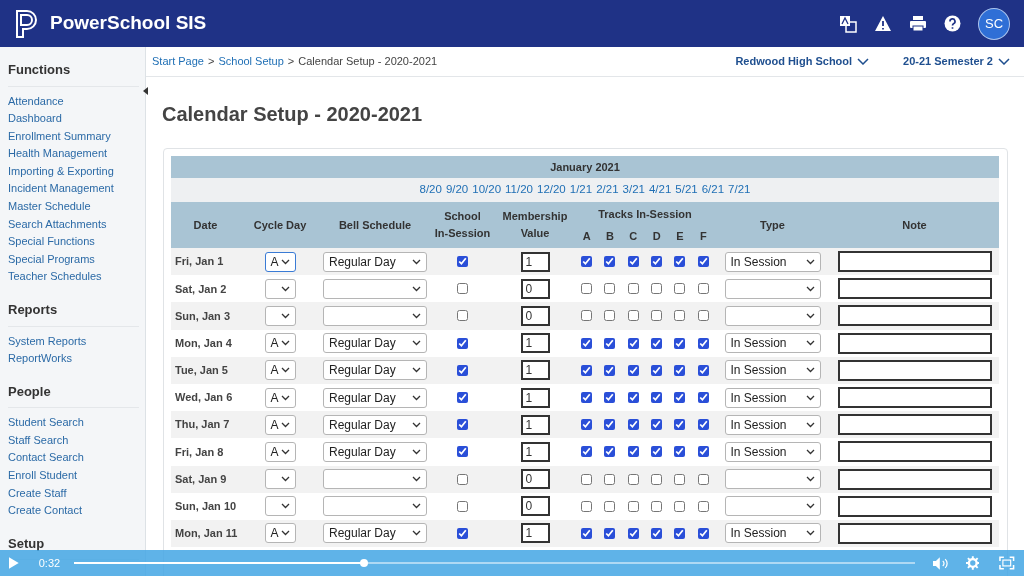  I want to click on sidebar-link: Attendance, so click(73, 101).